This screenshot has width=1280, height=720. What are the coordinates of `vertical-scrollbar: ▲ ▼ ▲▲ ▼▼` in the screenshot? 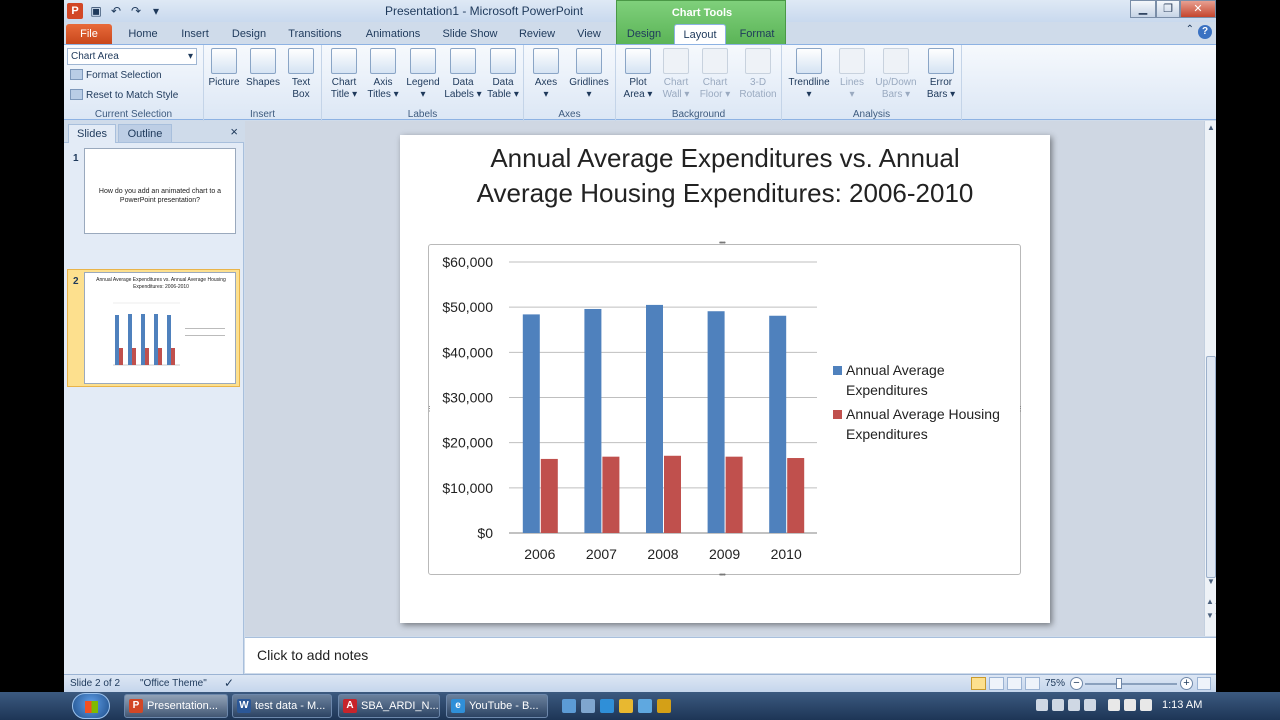 It's located at (1210, 378).